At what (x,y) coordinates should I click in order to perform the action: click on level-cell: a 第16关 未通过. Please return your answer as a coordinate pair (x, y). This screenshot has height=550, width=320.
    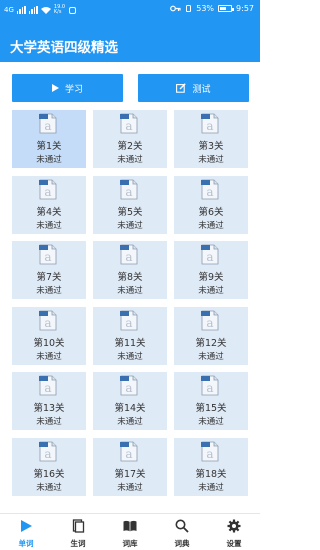
    Looking at the image, I should click on (49, 466).